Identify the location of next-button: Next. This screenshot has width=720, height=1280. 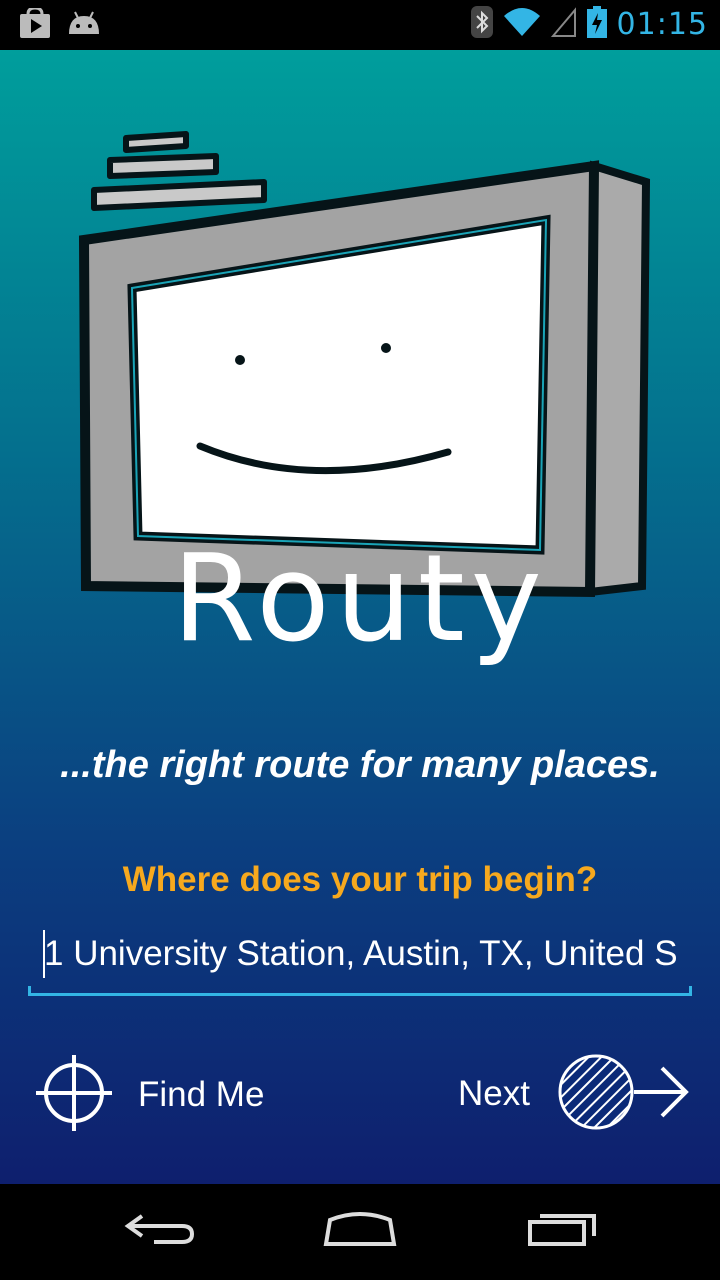
(575, 1094).